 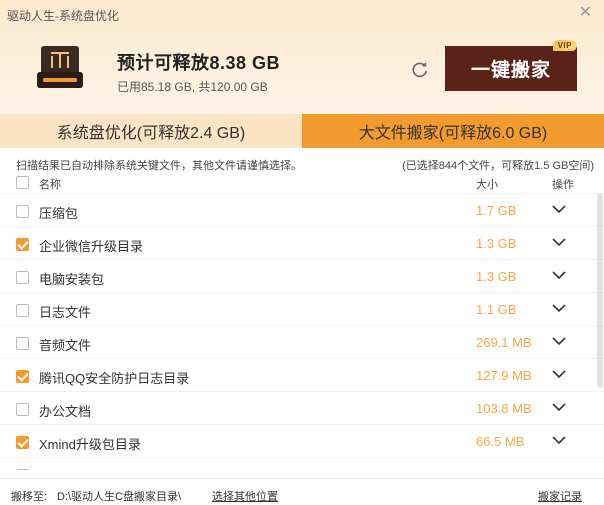 I want to click on tab-large-file-move: 大文件搬家(可释放6.0 GB), so click(x=453, y=131).